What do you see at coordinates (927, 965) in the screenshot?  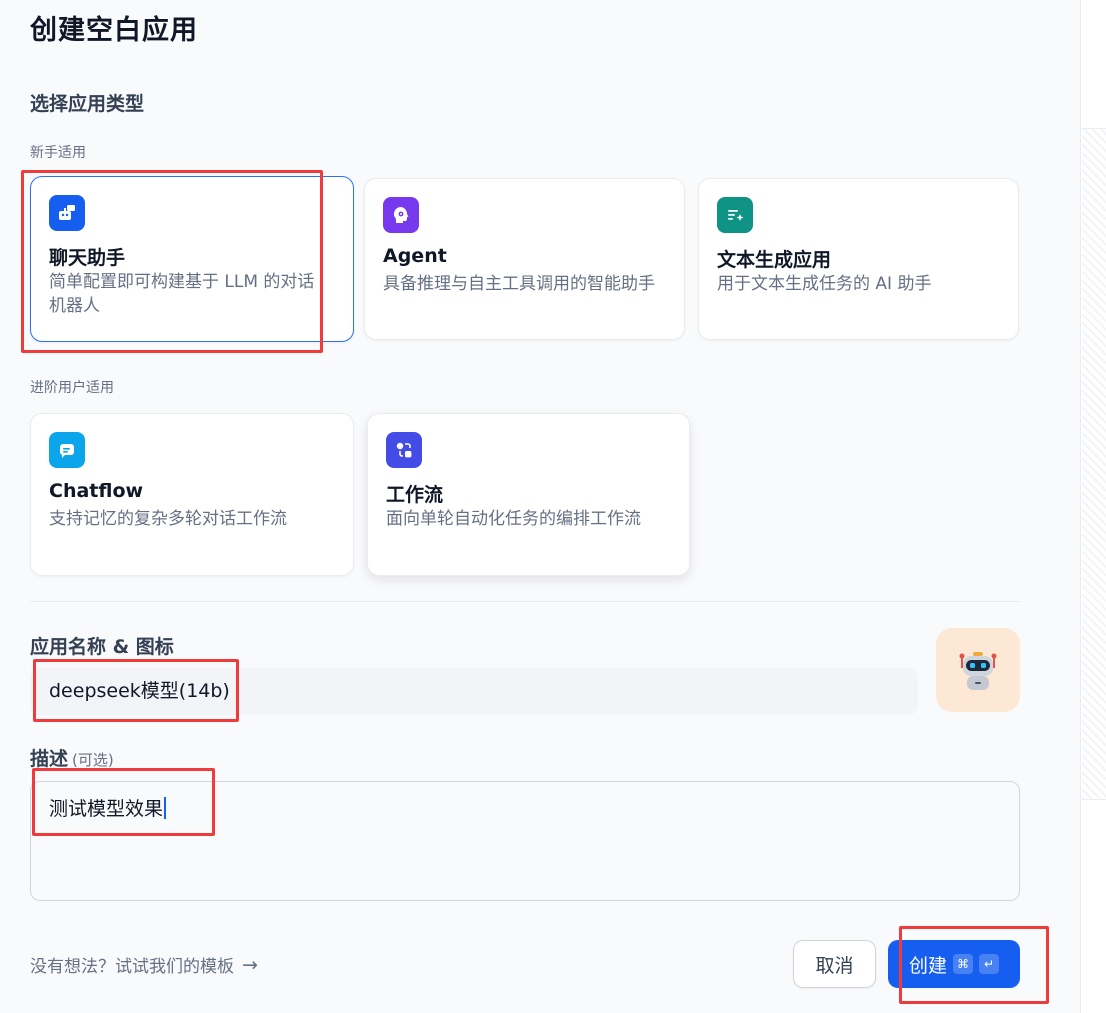 I see `create-button-label: 创建` at bounding box center [927, 965].